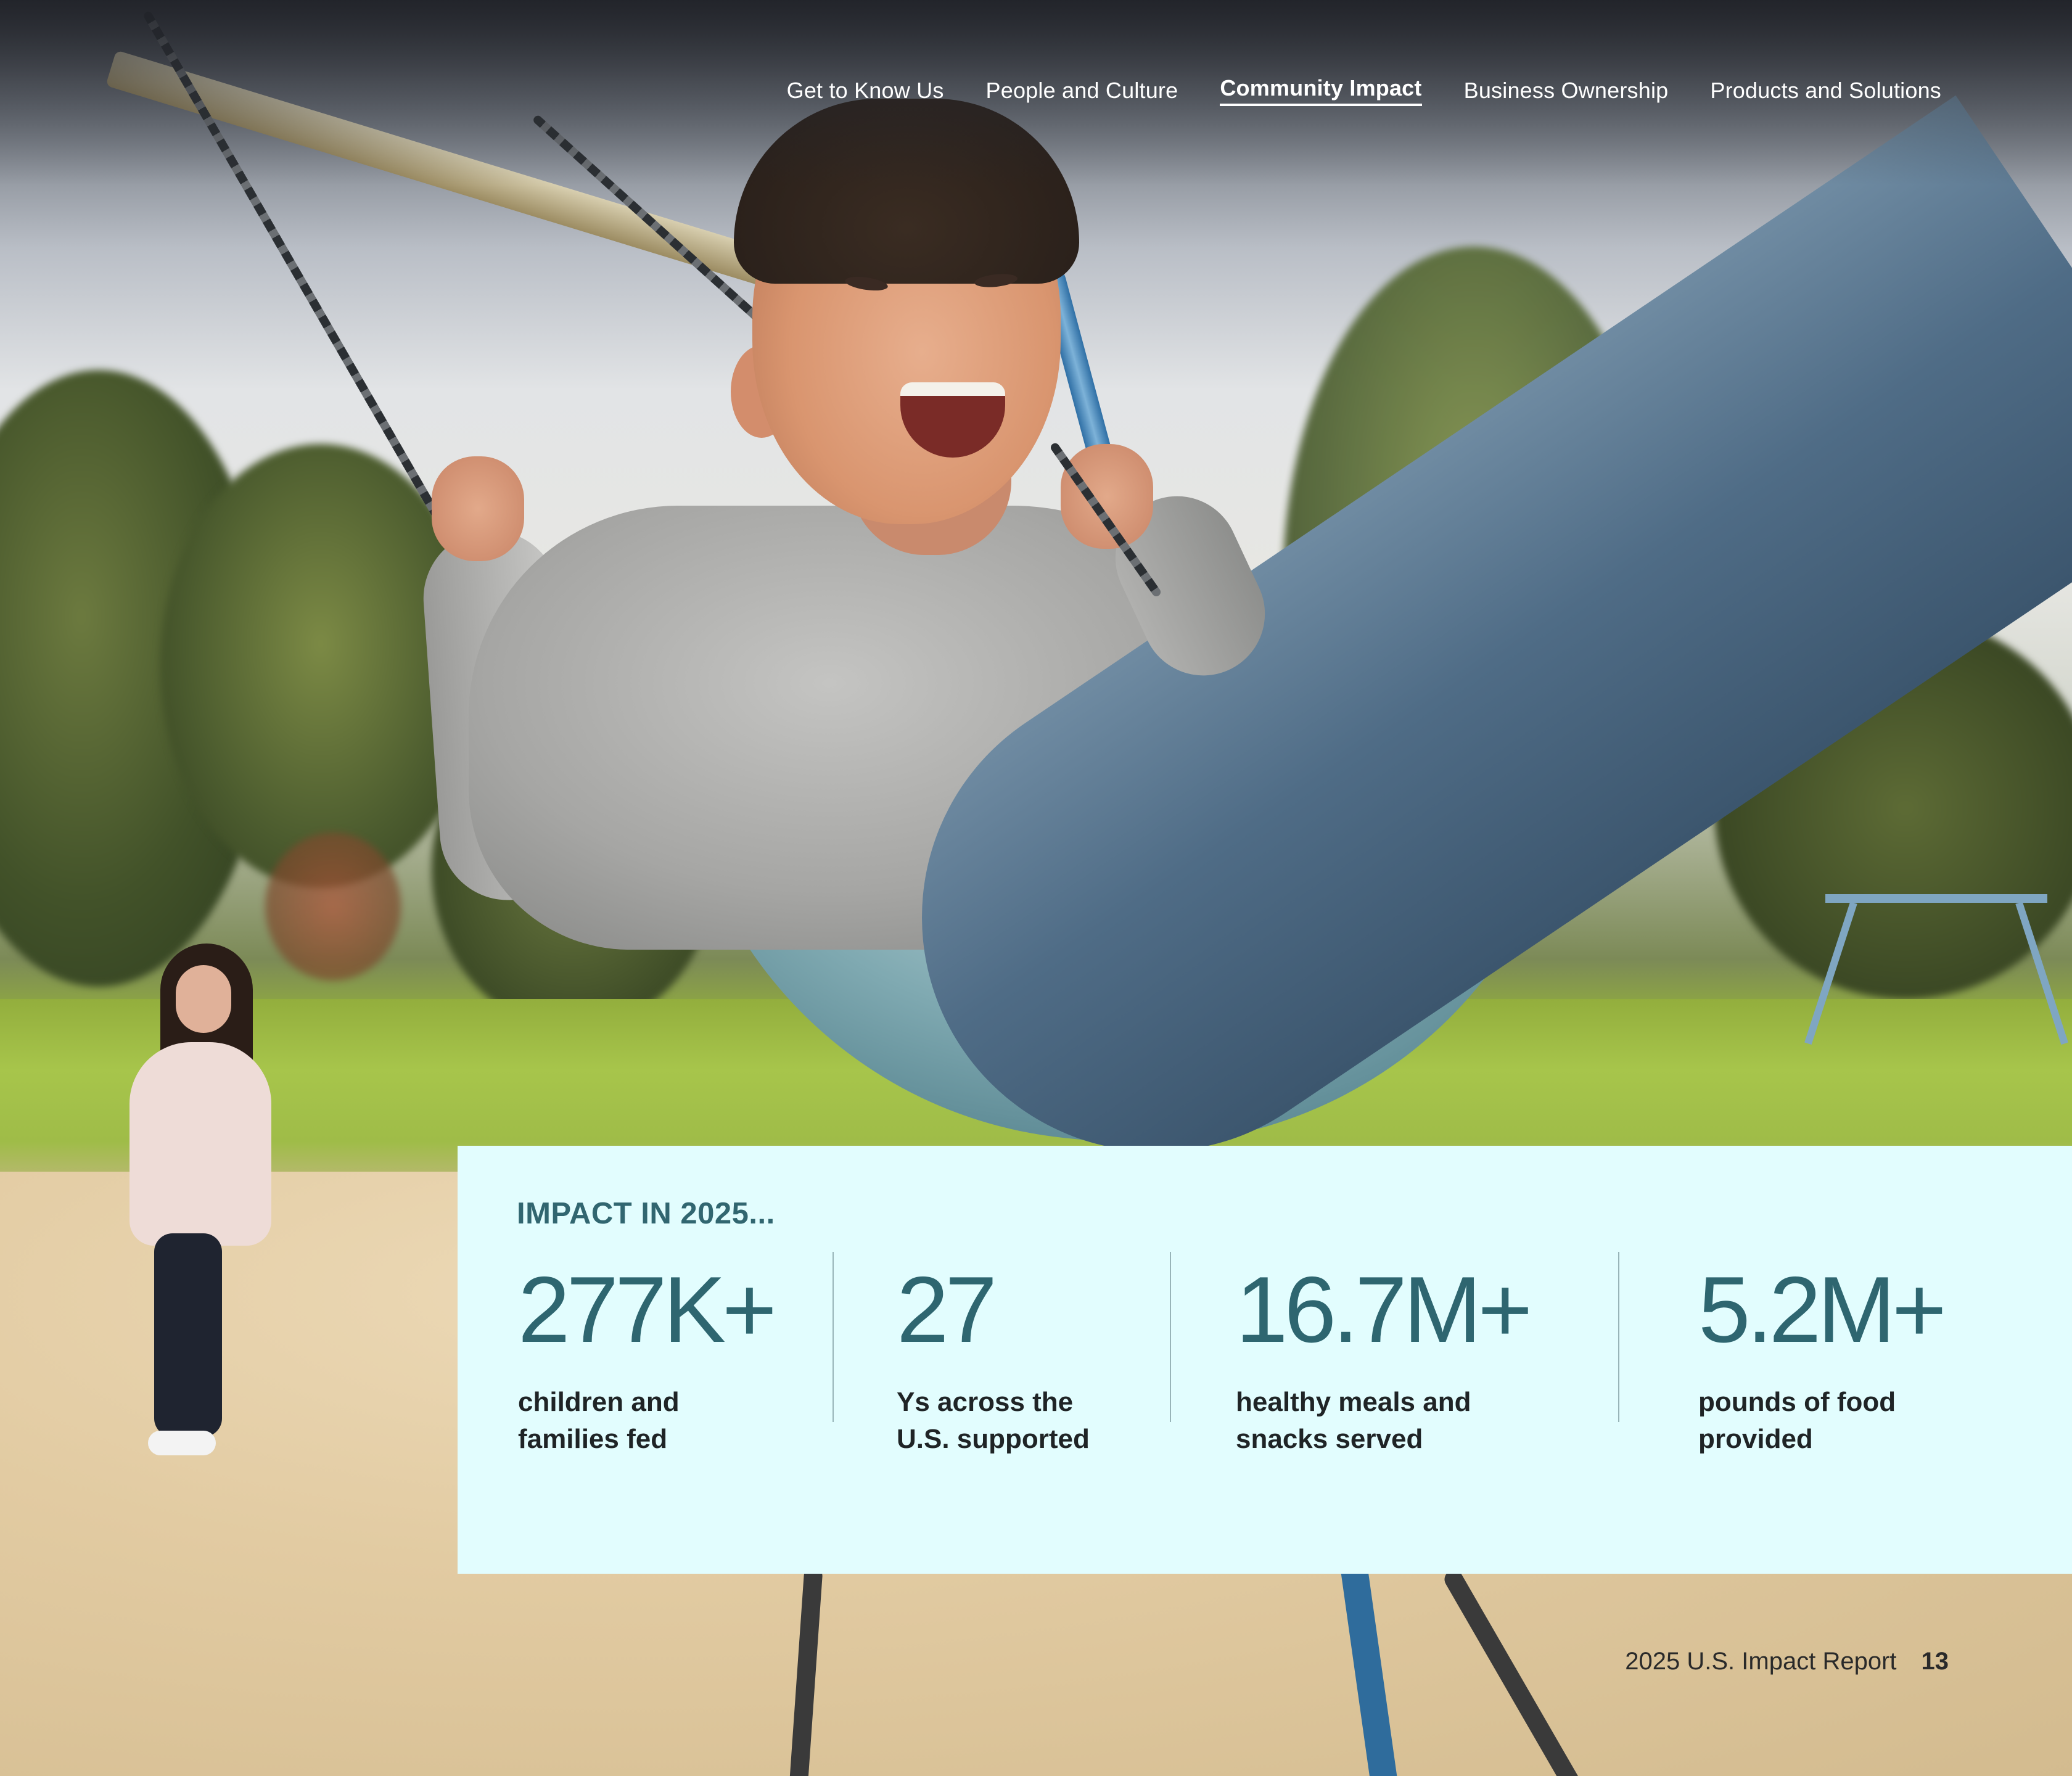 The width and height of the screenshot is (2072, 1776). I want to click on woman-top, so click(201, 1144).